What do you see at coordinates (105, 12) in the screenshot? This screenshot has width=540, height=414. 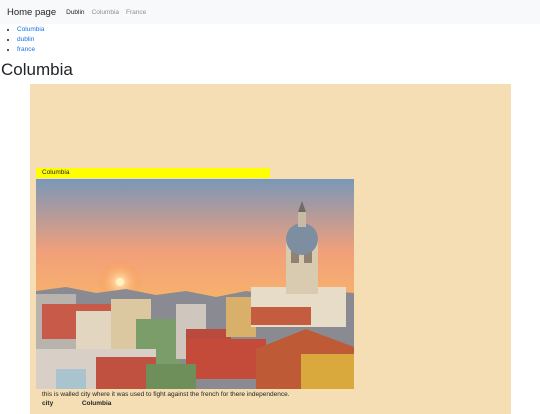 I see `nav-link-columbia: Columbia` at bounding box center [105, 12].